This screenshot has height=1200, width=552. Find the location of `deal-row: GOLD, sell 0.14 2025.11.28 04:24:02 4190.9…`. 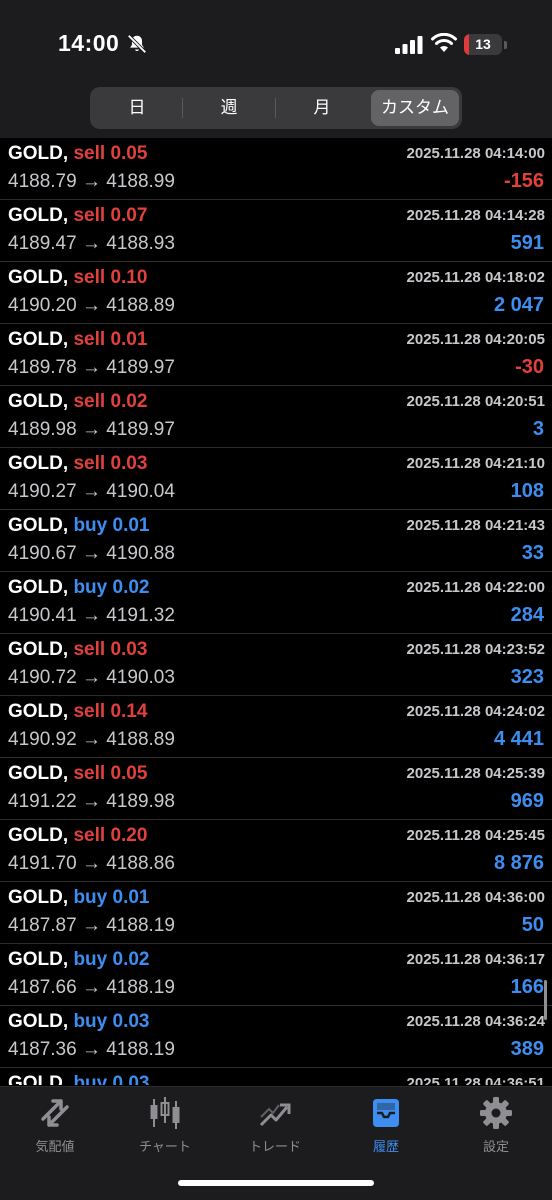

deal-row: GOLD, sell 0.14 2025.11.28 04:24:02 4190.9… is located at coordinates (276, 727).